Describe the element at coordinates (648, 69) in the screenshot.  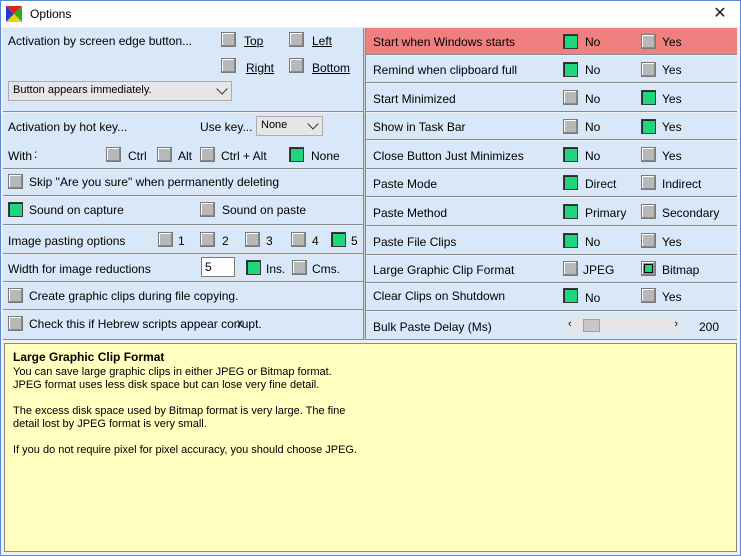
I see `remind-clipboard-yes-checkbox` at that location.